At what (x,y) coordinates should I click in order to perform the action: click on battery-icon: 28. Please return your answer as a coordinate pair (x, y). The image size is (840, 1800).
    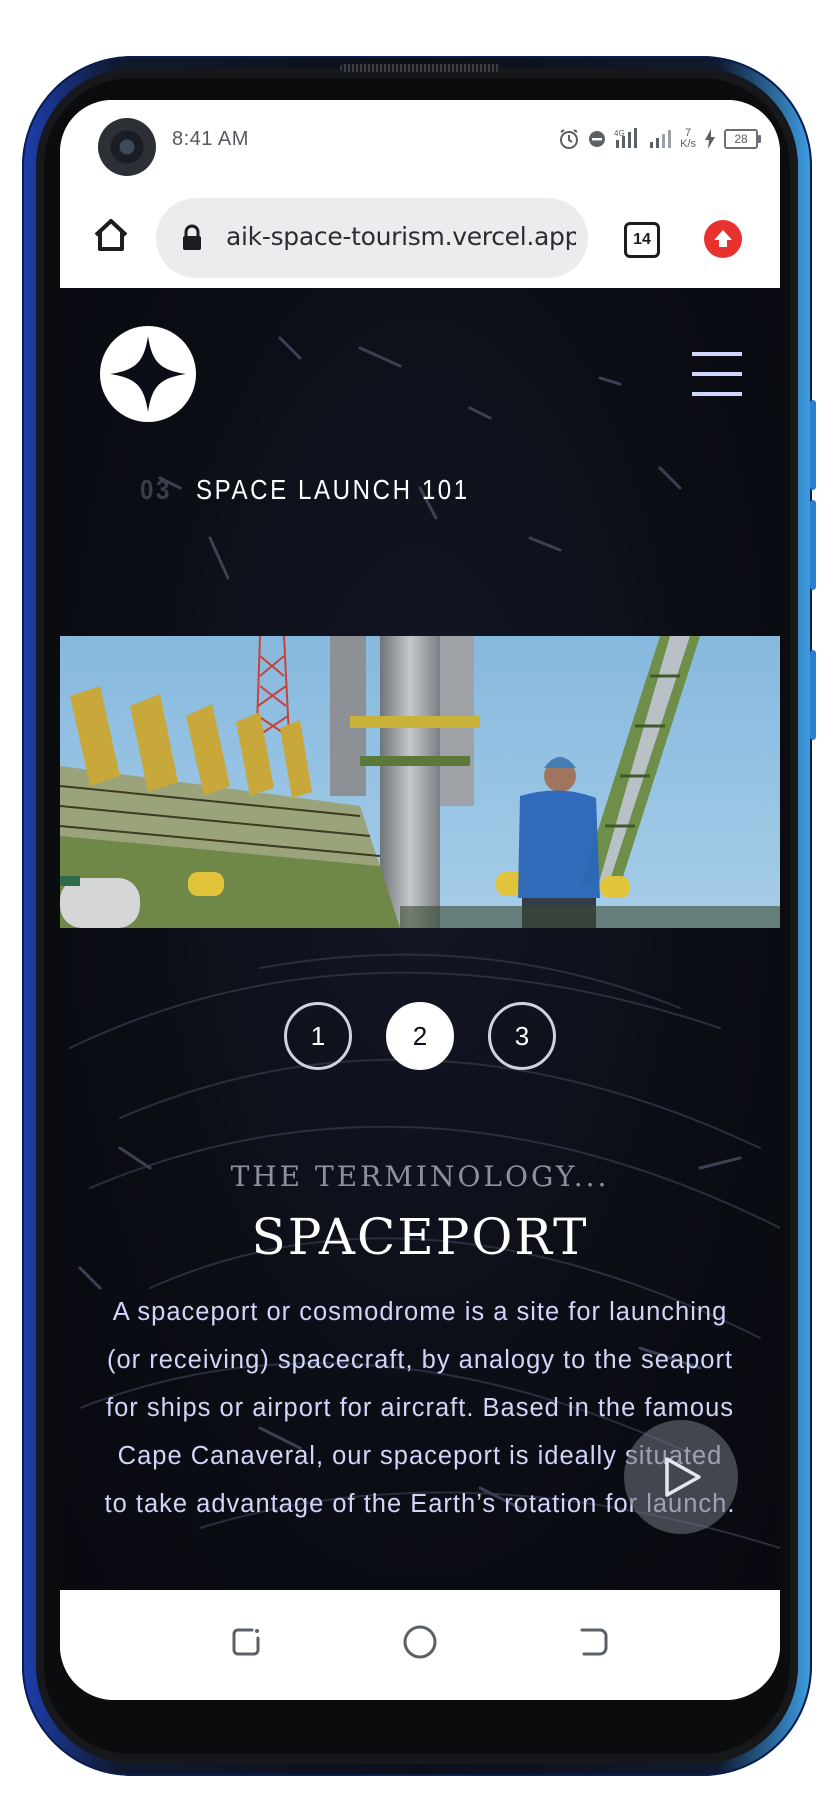
    Looking at the image, I should click on (742, 139).